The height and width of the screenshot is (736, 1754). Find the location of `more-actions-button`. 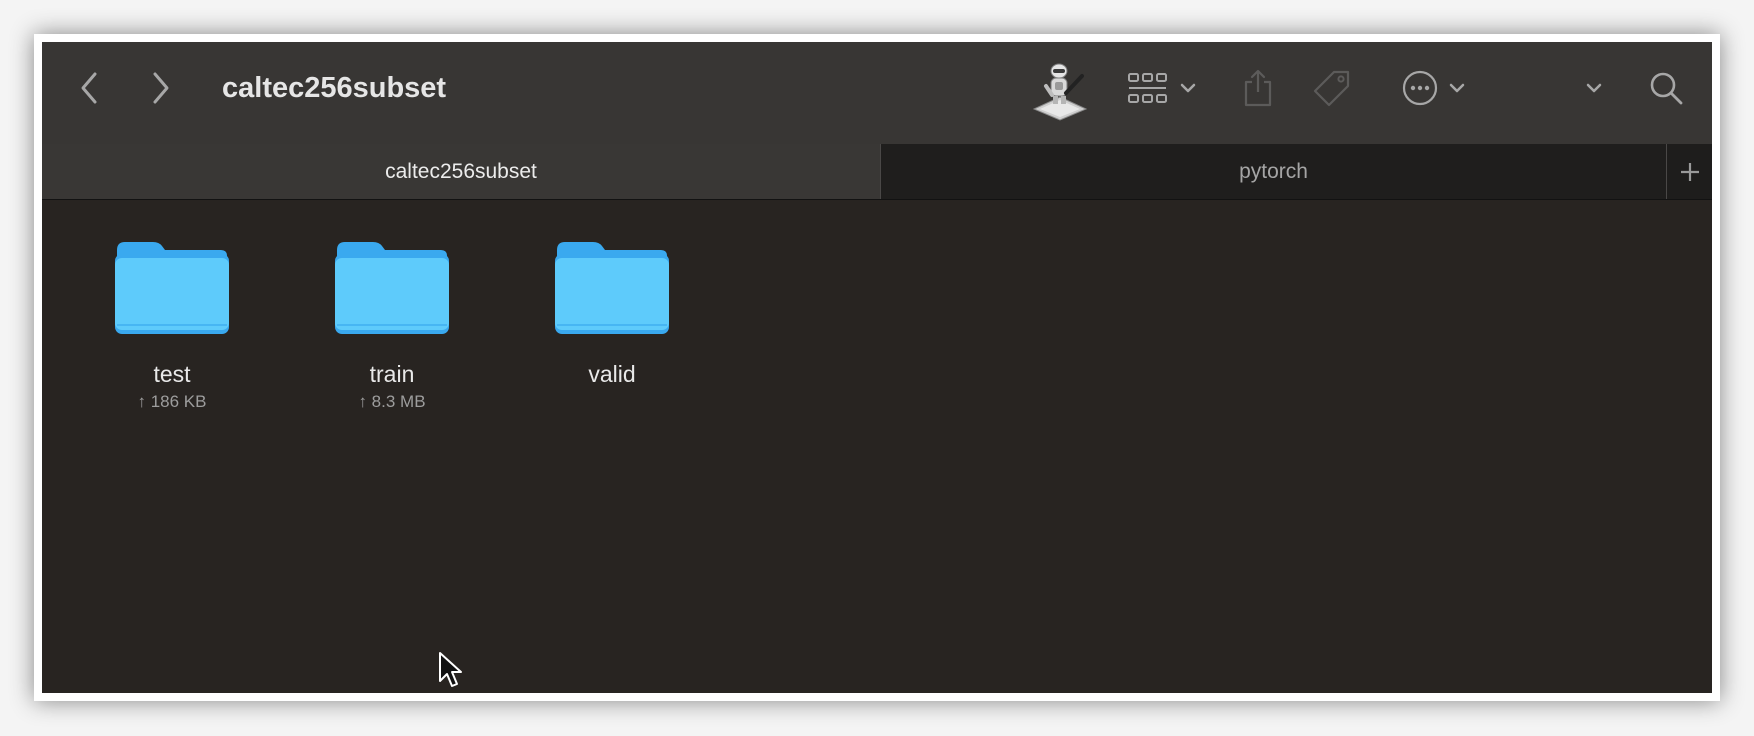

more-actions-button is located at coordinates (1434, 88).